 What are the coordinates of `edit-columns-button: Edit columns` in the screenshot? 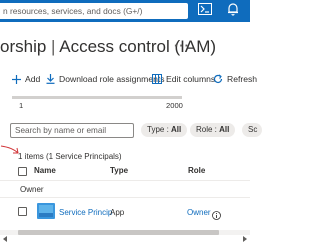 It's located at (183, 79).